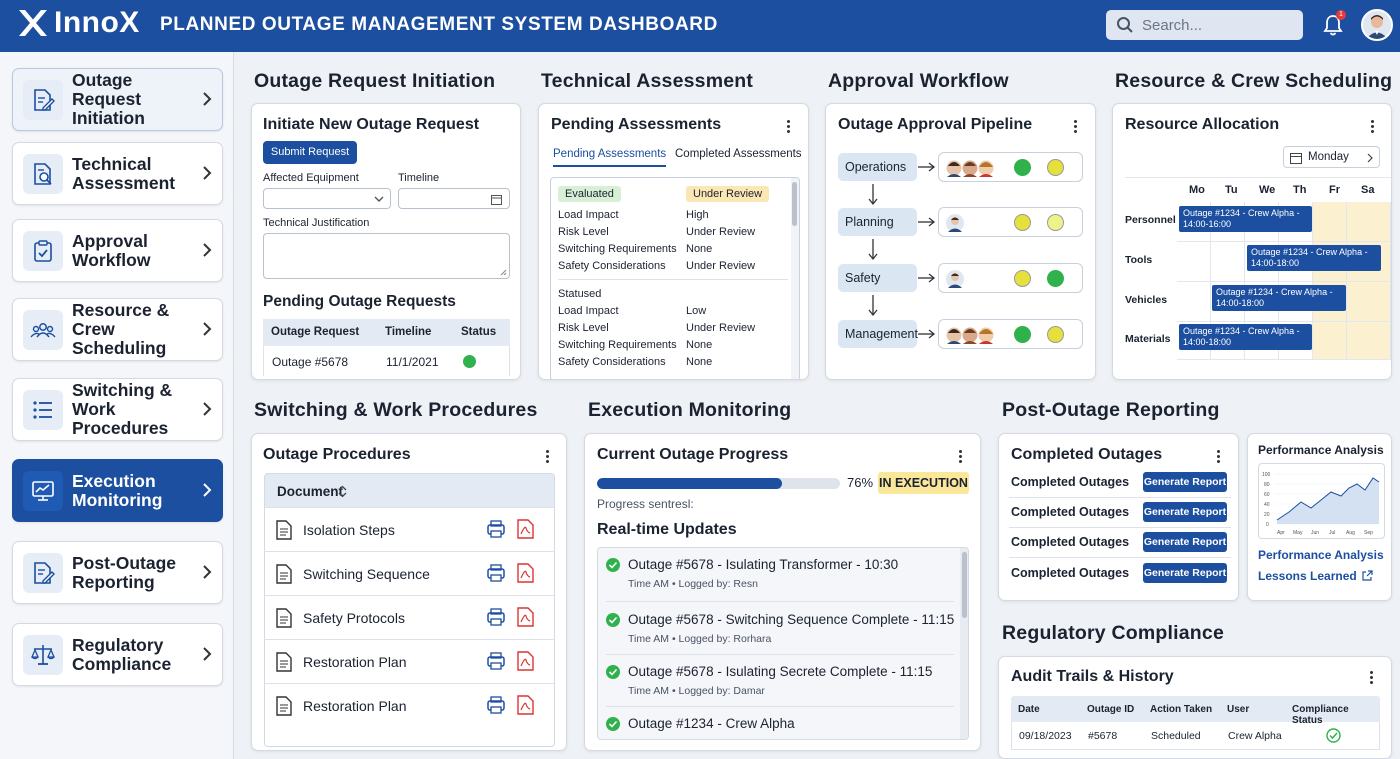  Describe the element at coordinates (877, 222) in the screenshot. I see `stage-planning: Planning` at that location.